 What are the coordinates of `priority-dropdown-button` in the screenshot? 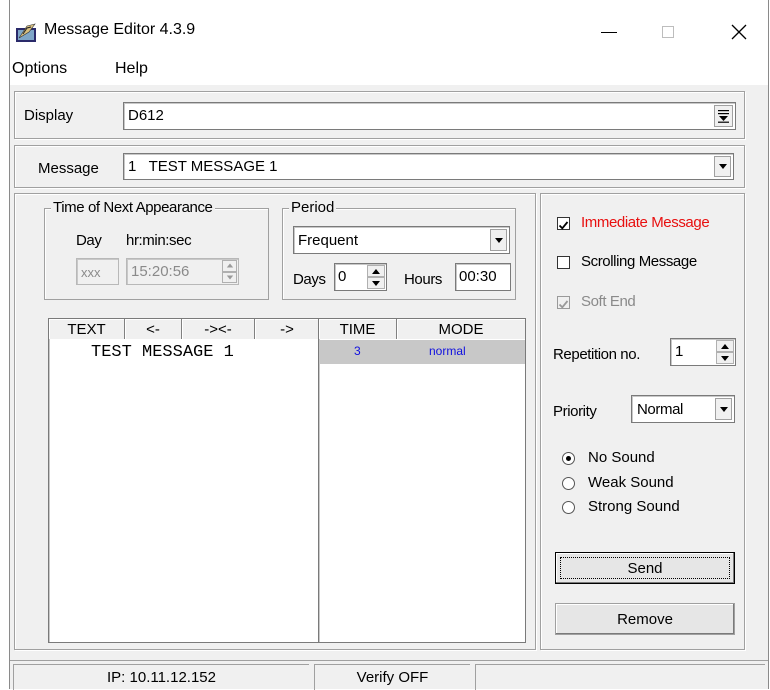 It's located at (723, 409).